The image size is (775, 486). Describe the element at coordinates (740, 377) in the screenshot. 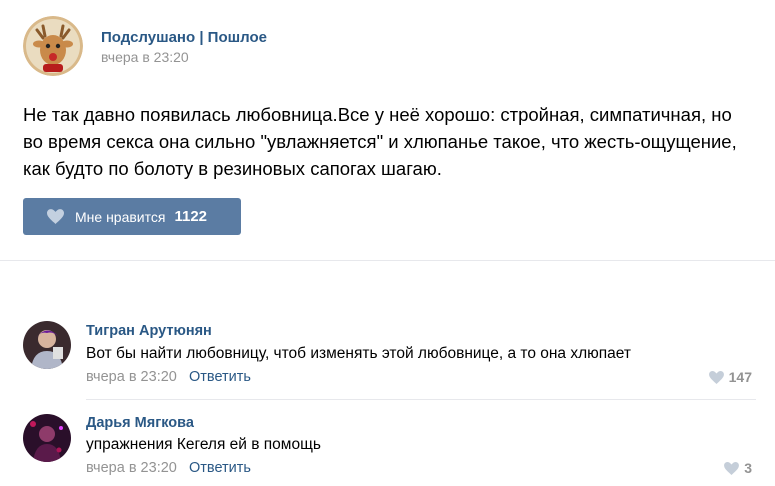

I see `comment-like-count: 147` at that location.